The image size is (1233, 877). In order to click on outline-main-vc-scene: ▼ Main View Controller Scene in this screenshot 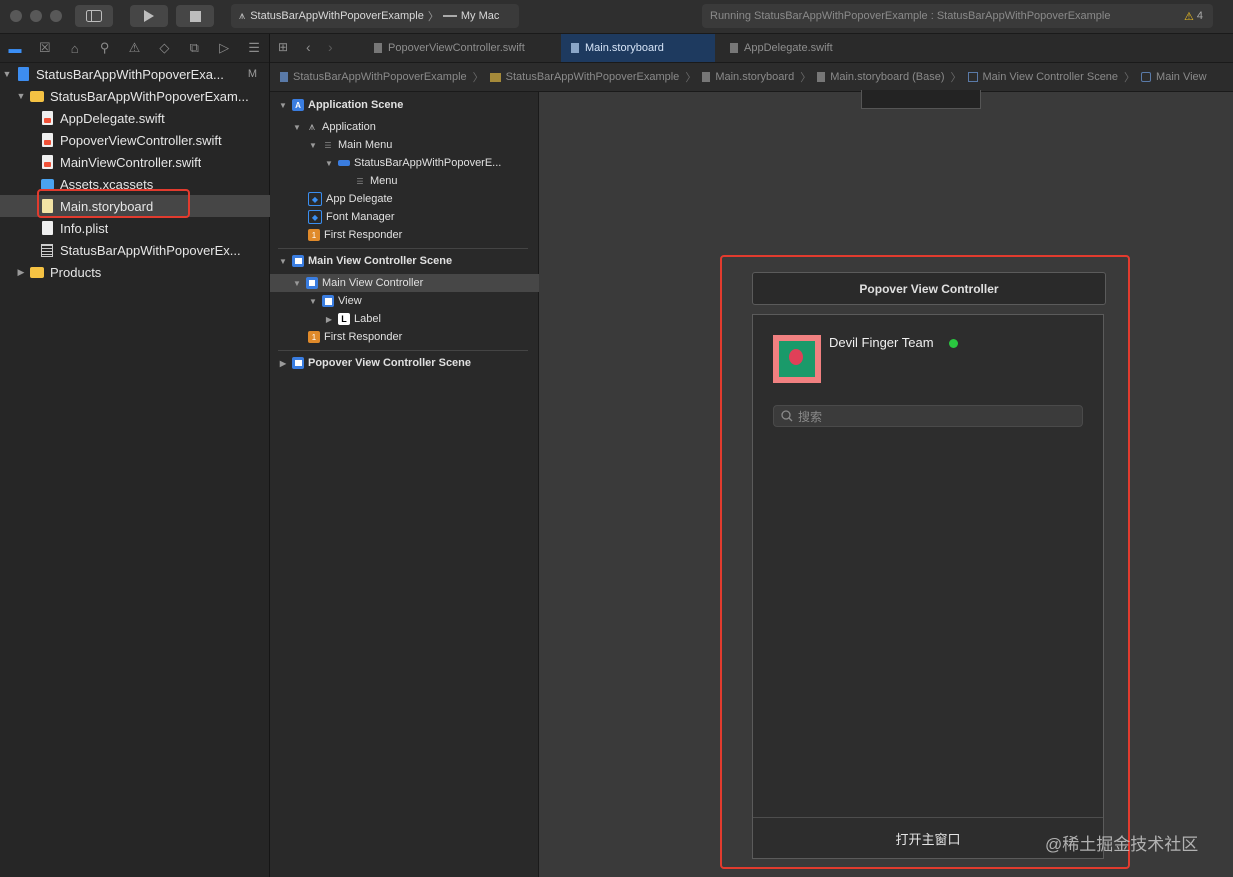, I will do `click(408, 261)`.